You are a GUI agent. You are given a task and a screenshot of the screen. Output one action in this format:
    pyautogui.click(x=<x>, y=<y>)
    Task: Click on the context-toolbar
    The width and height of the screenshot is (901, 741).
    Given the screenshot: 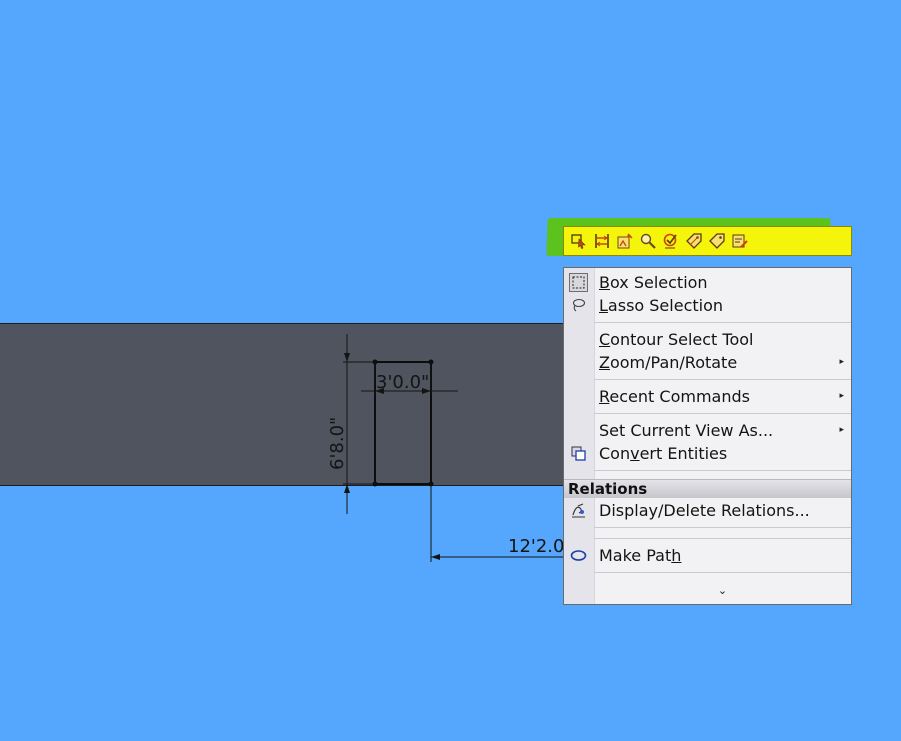 What is the action you would take?
    pyautogui.click(x=707, y=241)
    